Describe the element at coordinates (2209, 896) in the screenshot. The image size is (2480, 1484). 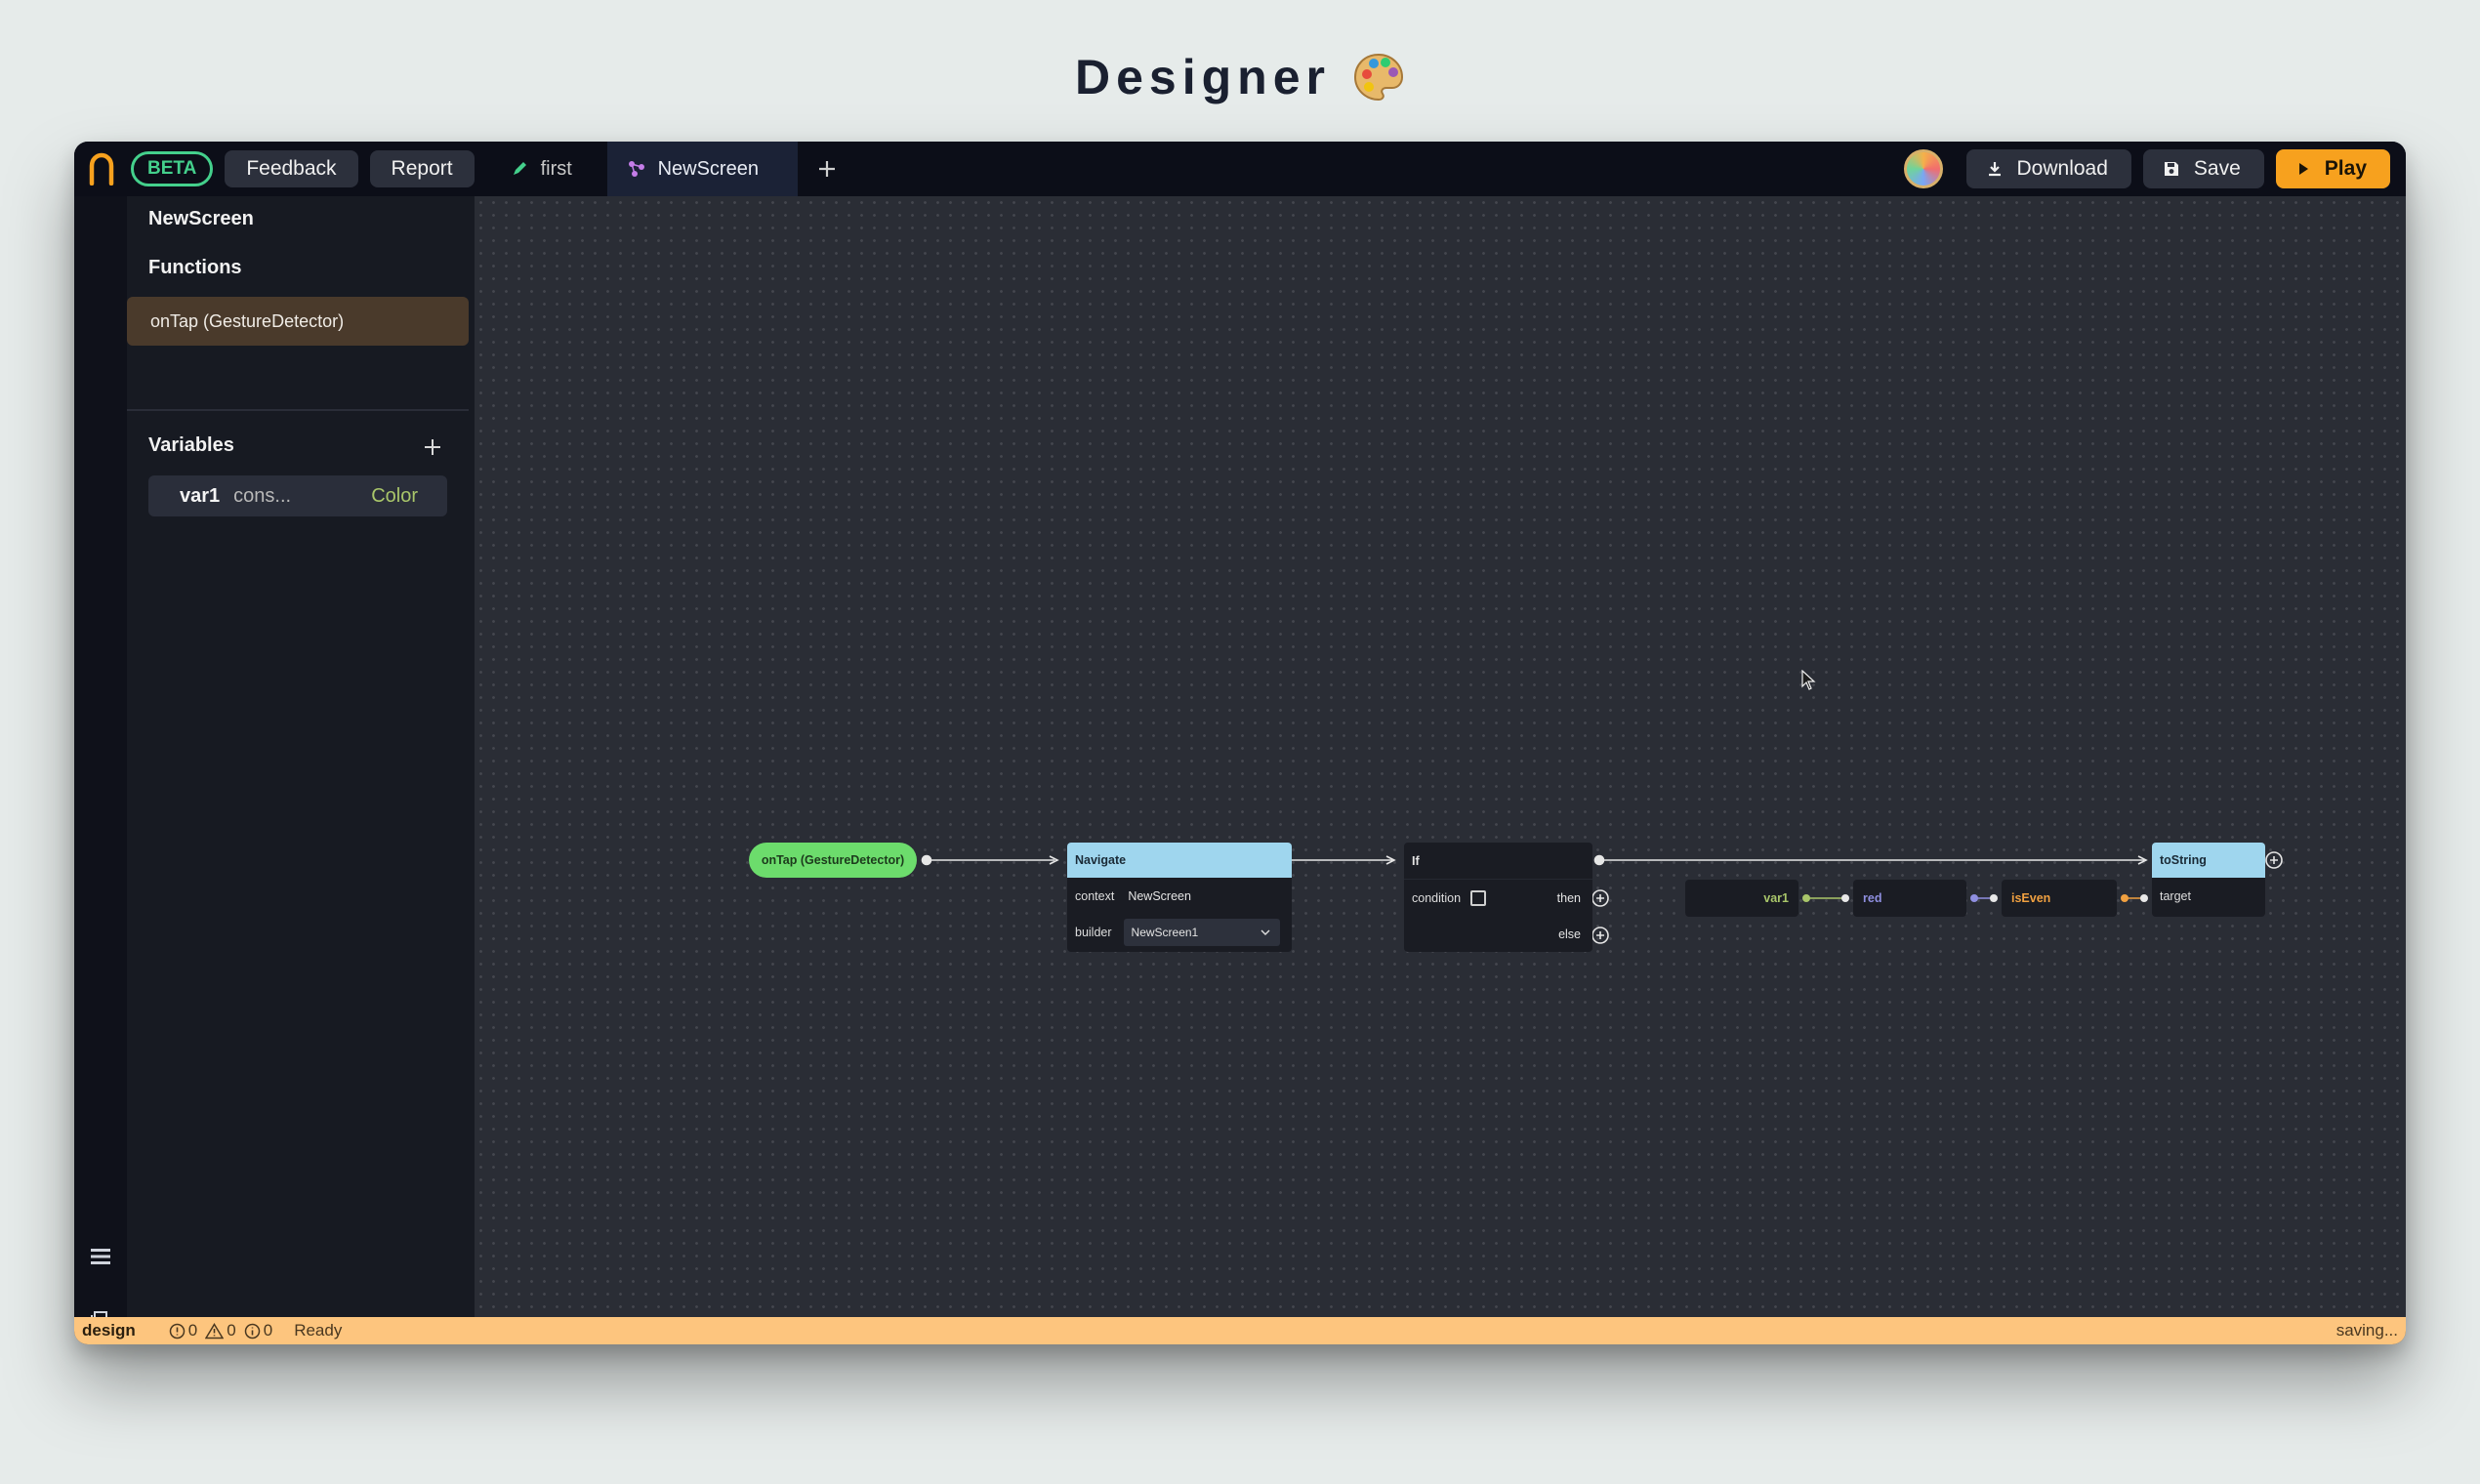
I see `target-row: target` at that location.